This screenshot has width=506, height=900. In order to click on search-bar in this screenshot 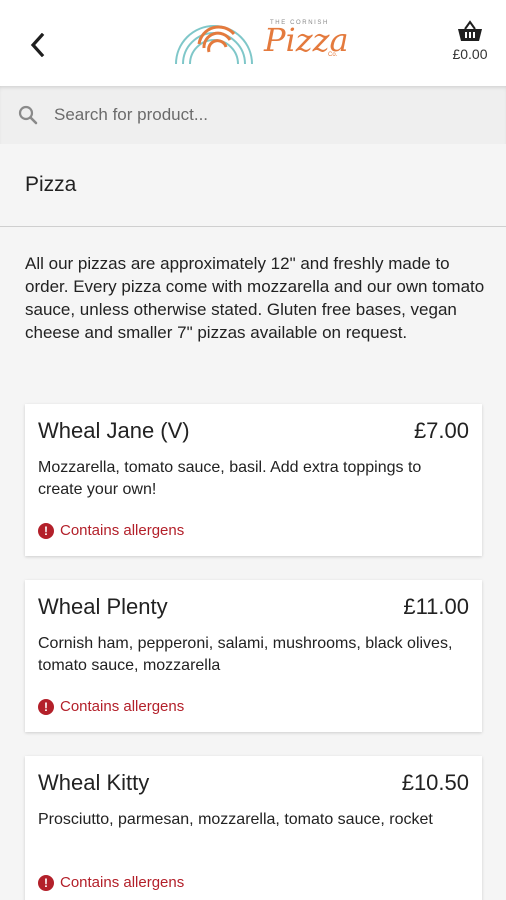, I will do `click(253, 115)`.